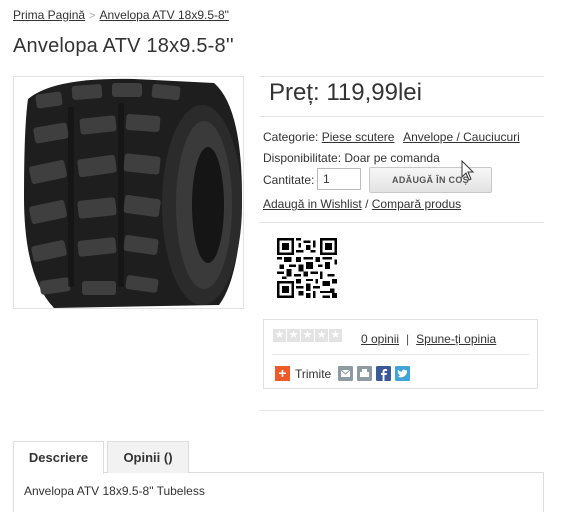 The height and width of the screenshot is (512, 566). I want to click on qr-code-icon, so click(307, 268).